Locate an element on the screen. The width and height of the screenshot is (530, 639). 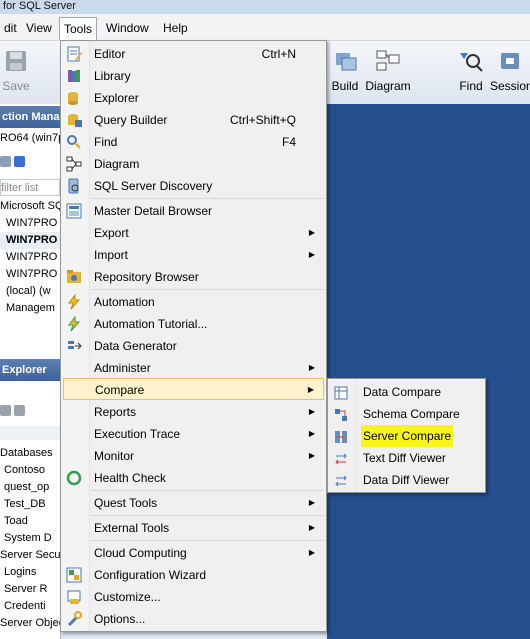
config-wizard-icon is located at coordinates (74, 575).